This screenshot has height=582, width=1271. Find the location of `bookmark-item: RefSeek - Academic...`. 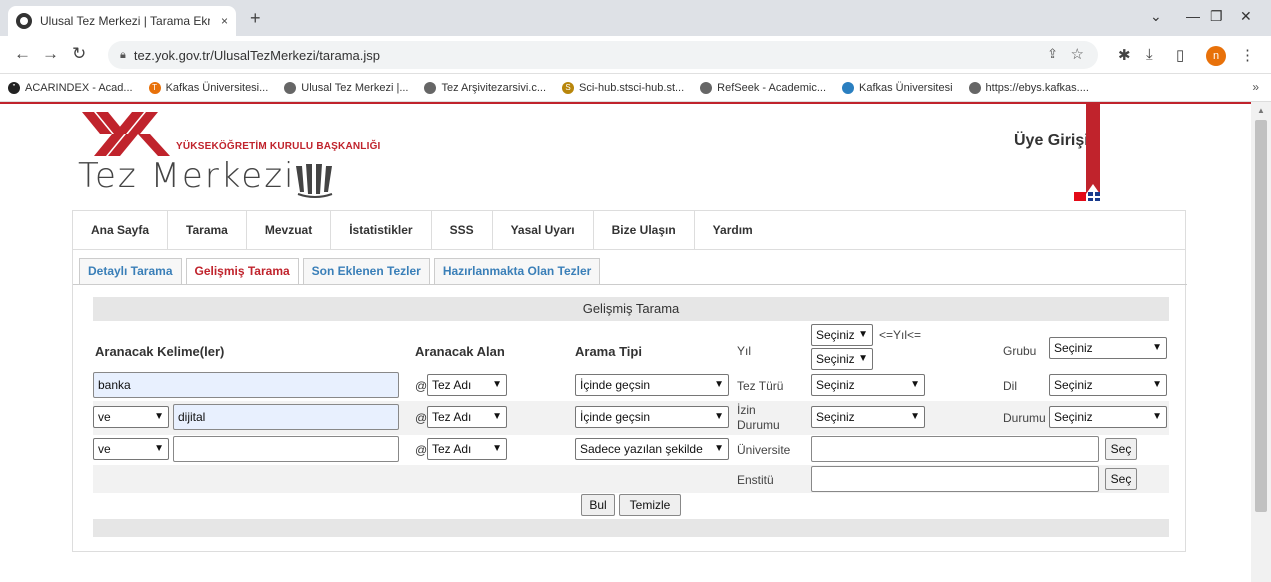

bookmark-item: RefSeek - Academic... is located at coordinates (763, 87).